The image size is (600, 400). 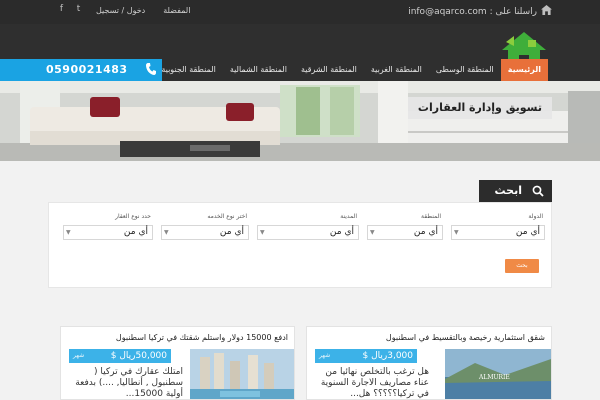 What do you see at coordinates (227, 216) in the screenshot?
I see `service-type-label: اختر نوع الخدمه` at bounding box center [227, 216].